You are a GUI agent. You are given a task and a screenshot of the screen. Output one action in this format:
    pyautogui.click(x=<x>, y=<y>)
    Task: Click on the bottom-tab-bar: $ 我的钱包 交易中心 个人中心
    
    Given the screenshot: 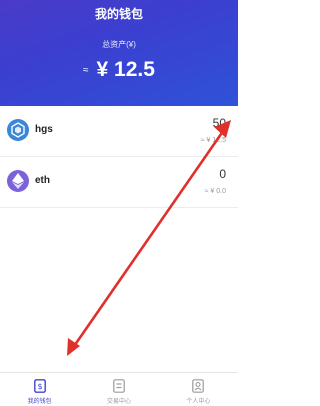 What is the action you would take?
    pyautogui.click(x=119, y=389)
    